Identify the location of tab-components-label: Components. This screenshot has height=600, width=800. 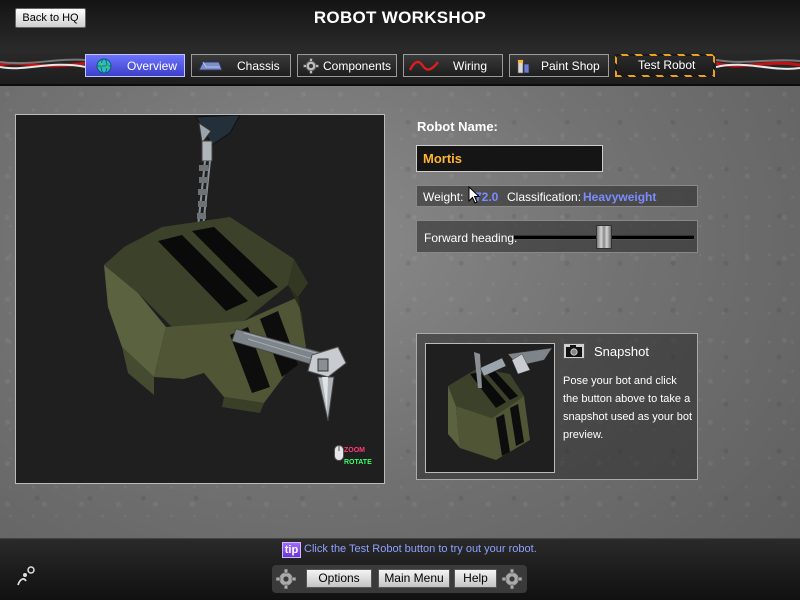
(357, 66).